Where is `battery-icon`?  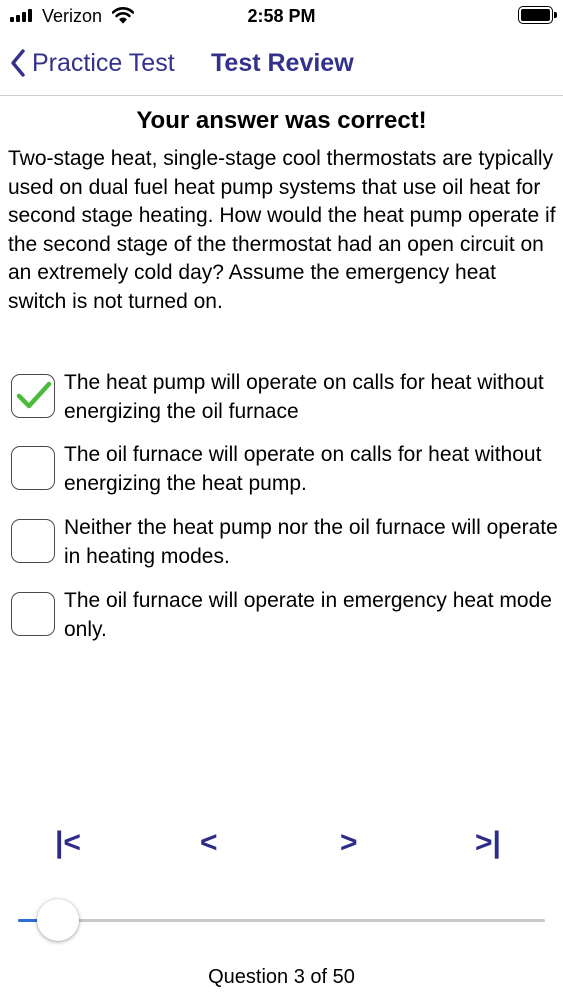 battery-icon is located at coordinates (535, 15).